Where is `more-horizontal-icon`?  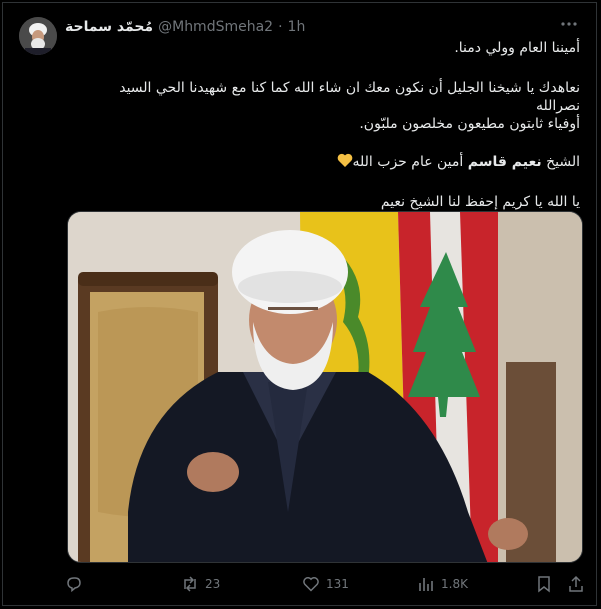
more-horizontal-icon is located at coordinates (569, 26).